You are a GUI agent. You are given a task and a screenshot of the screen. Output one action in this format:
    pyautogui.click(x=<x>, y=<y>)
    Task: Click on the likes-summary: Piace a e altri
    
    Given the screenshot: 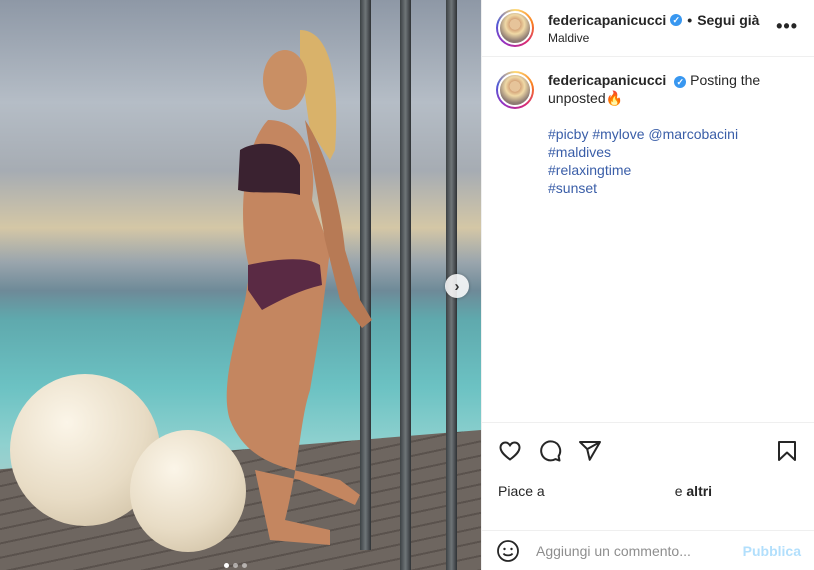 What is the action you would take?
    pyautogui.click(x=648, y=491)
    